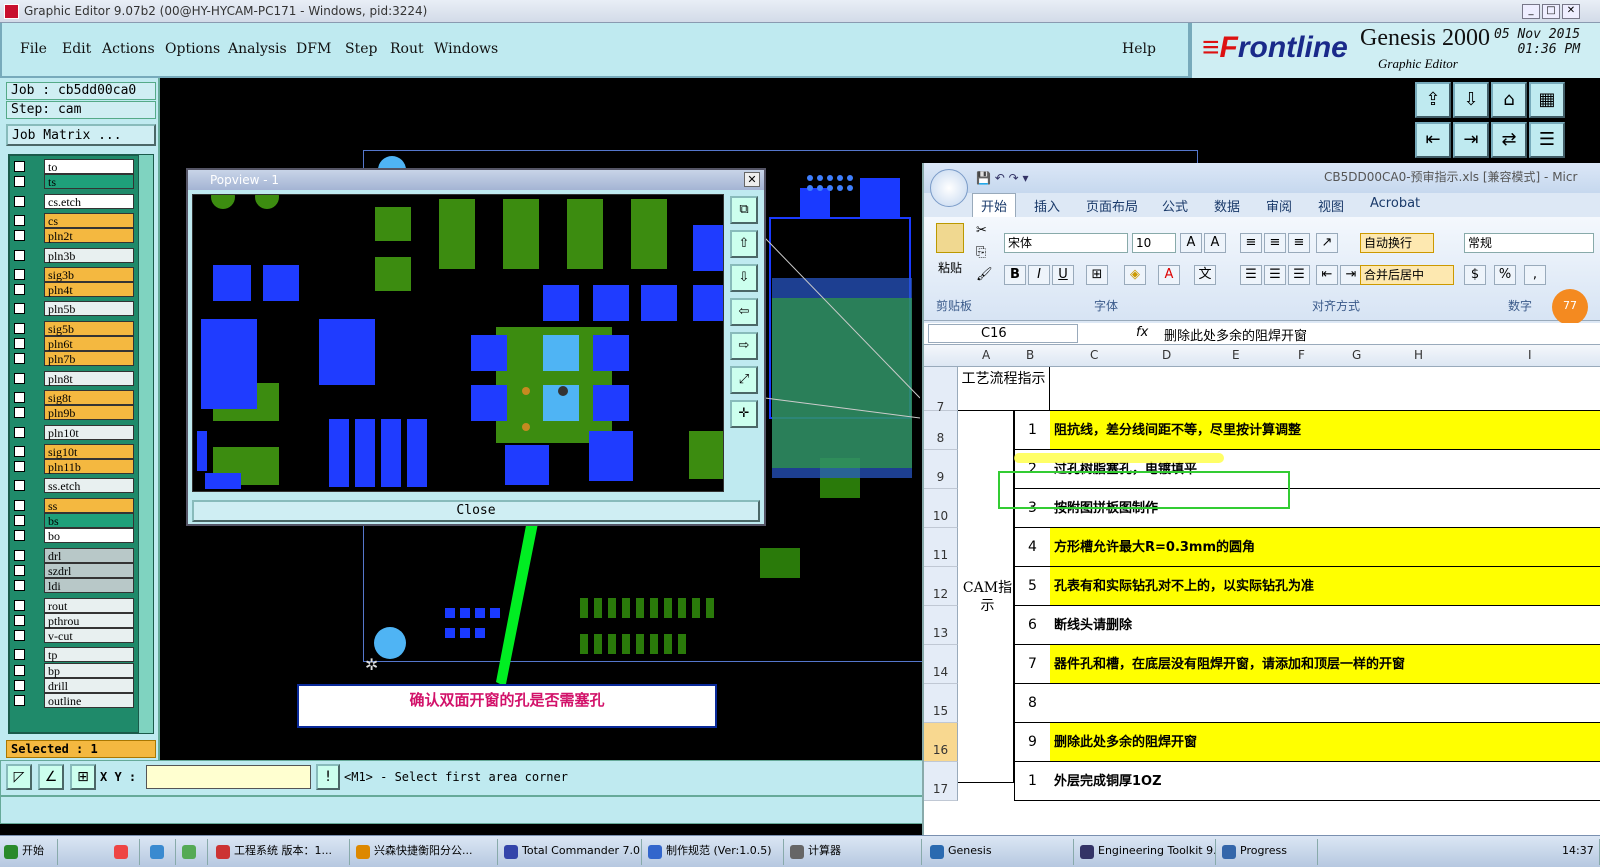 The width and height of the screenshot is (1600, 867). Describe the element at coordinates (1015, 275) in the screenshot. I see `bold-icon: B` at that location.